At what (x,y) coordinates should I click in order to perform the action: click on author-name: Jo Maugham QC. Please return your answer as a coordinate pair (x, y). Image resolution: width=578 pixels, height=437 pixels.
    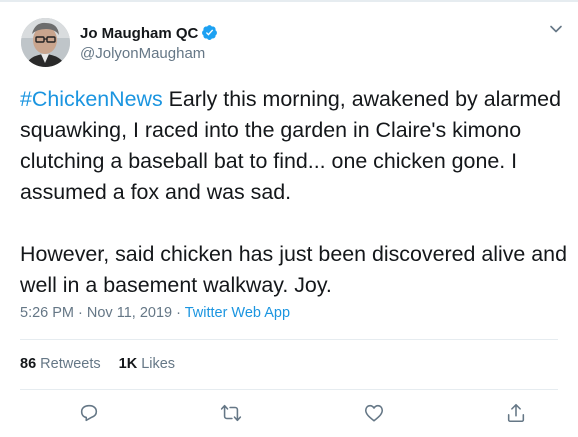
    Looking at the image, I should click on (139, 33).